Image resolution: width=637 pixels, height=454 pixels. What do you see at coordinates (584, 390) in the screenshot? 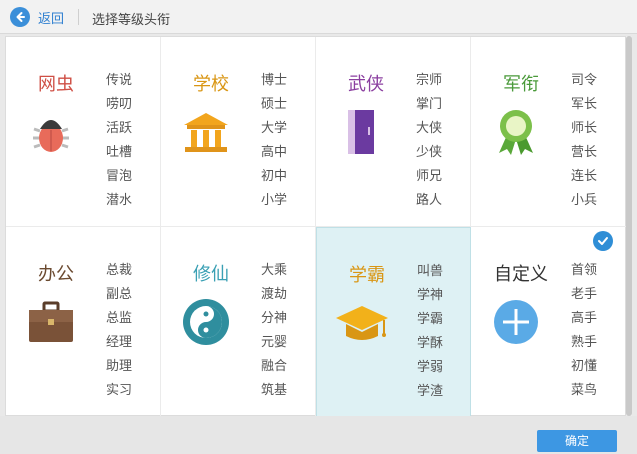
I see `level-item: 菜鸟` at bounding box center [584, 390].